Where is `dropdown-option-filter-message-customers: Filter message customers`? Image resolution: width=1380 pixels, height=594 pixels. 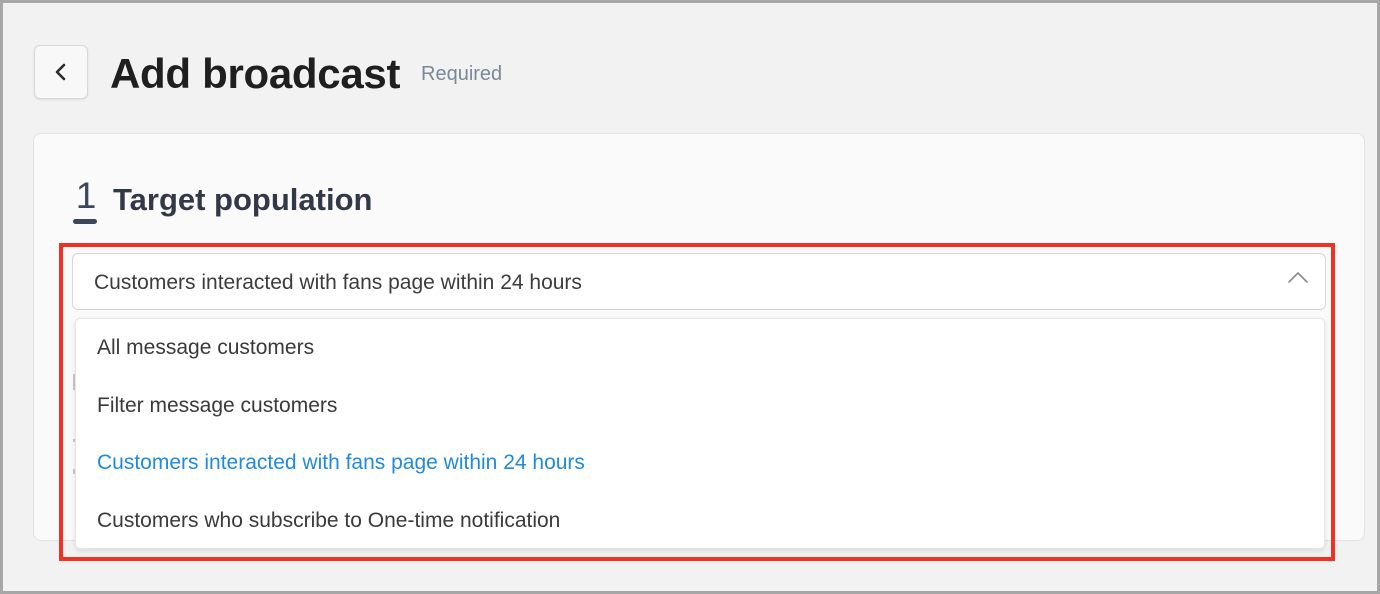 dropdown-option-filter-message-customers: Filter message customers is located at coordinates (700, 406).